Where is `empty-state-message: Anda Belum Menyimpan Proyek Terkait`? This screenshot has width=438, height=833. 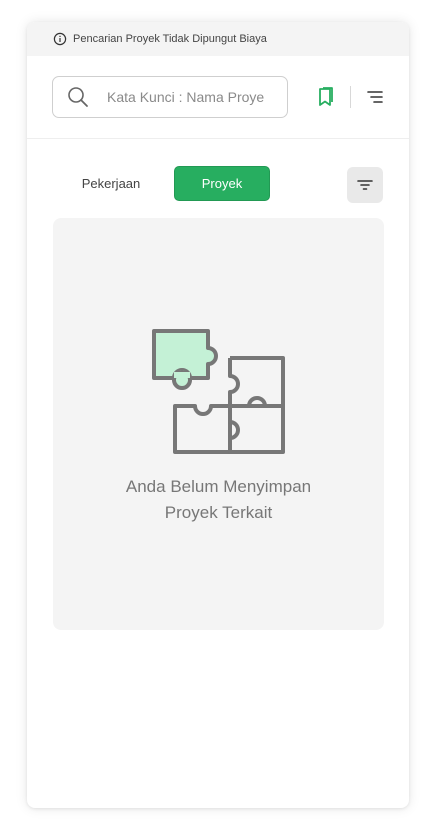
empty-state-message: Anda Belum Menyimpan Proyek Terkait is located at coordinates (218, 500).